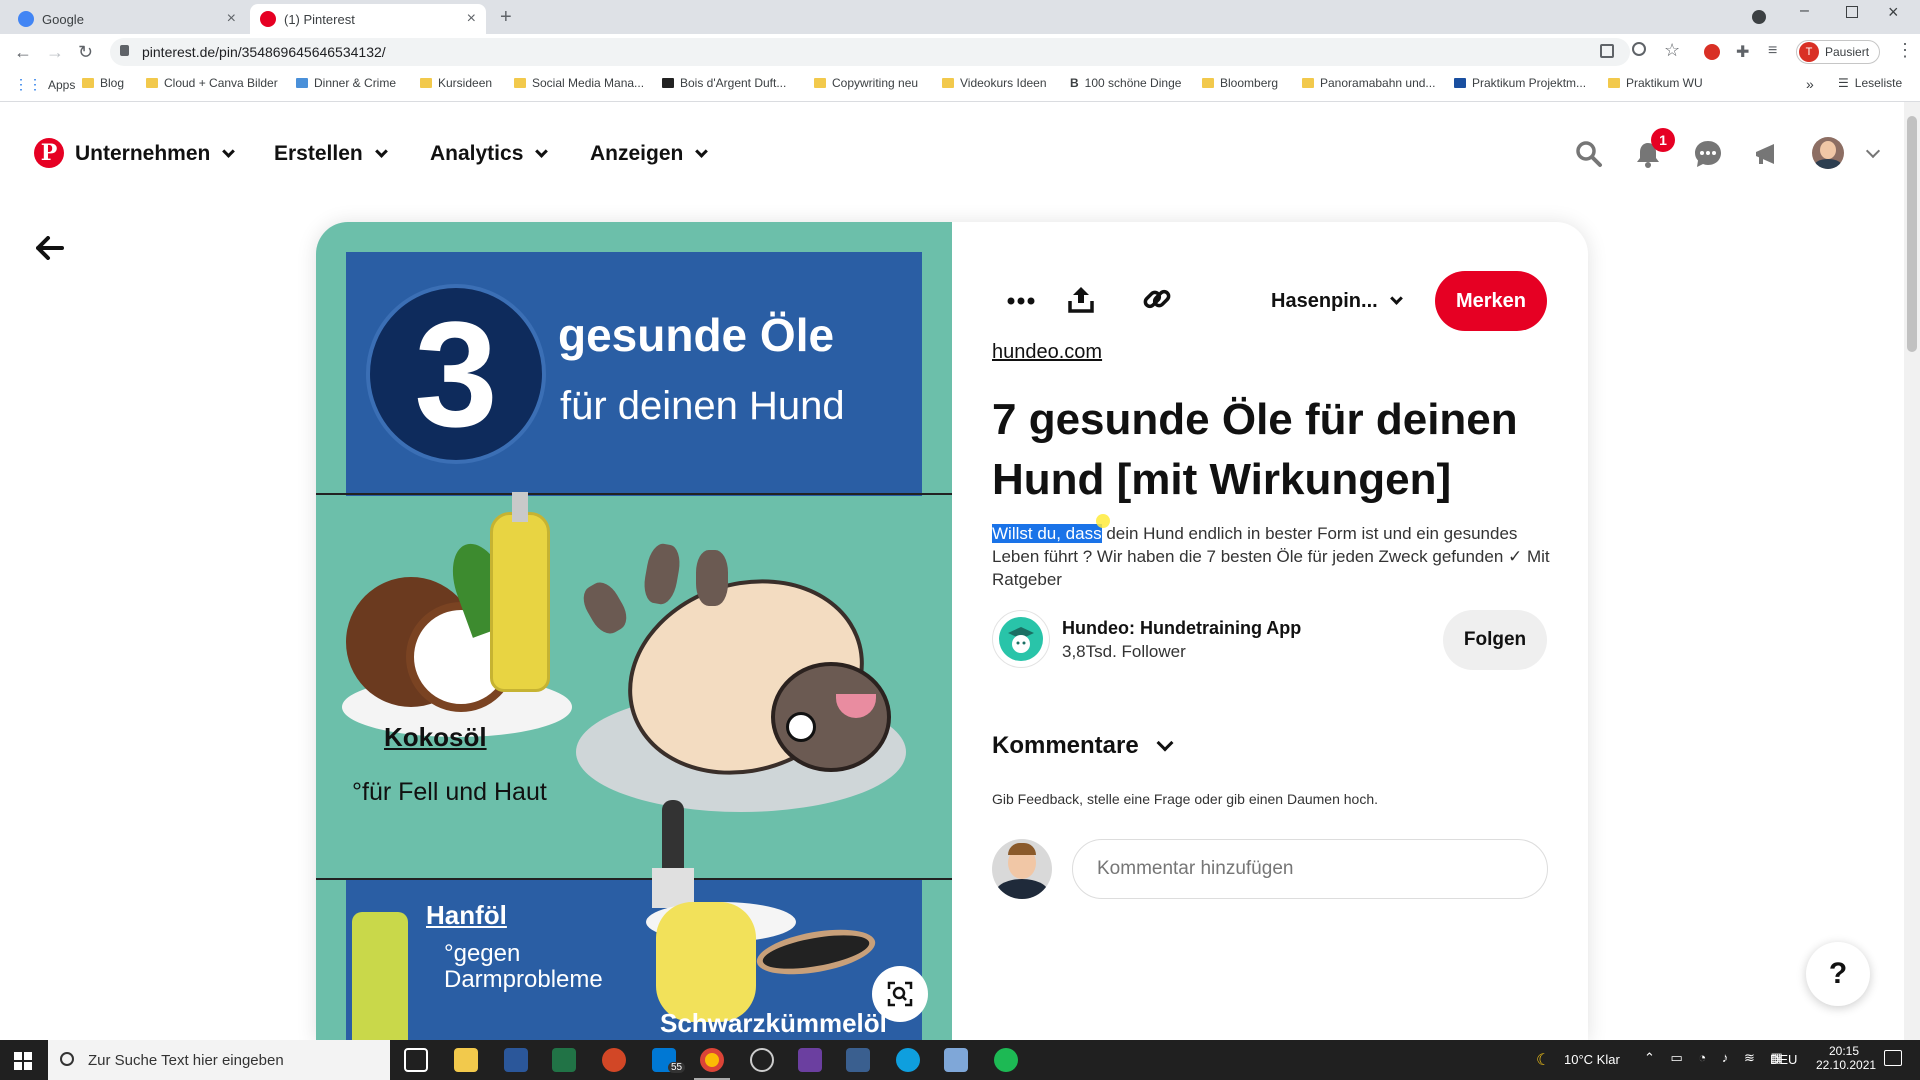 The width and height of the screenshot is (1920, 1080). Describe the element at coordinates (23, 1063) in the screenshot. I see `windows-start-icon` at that location.